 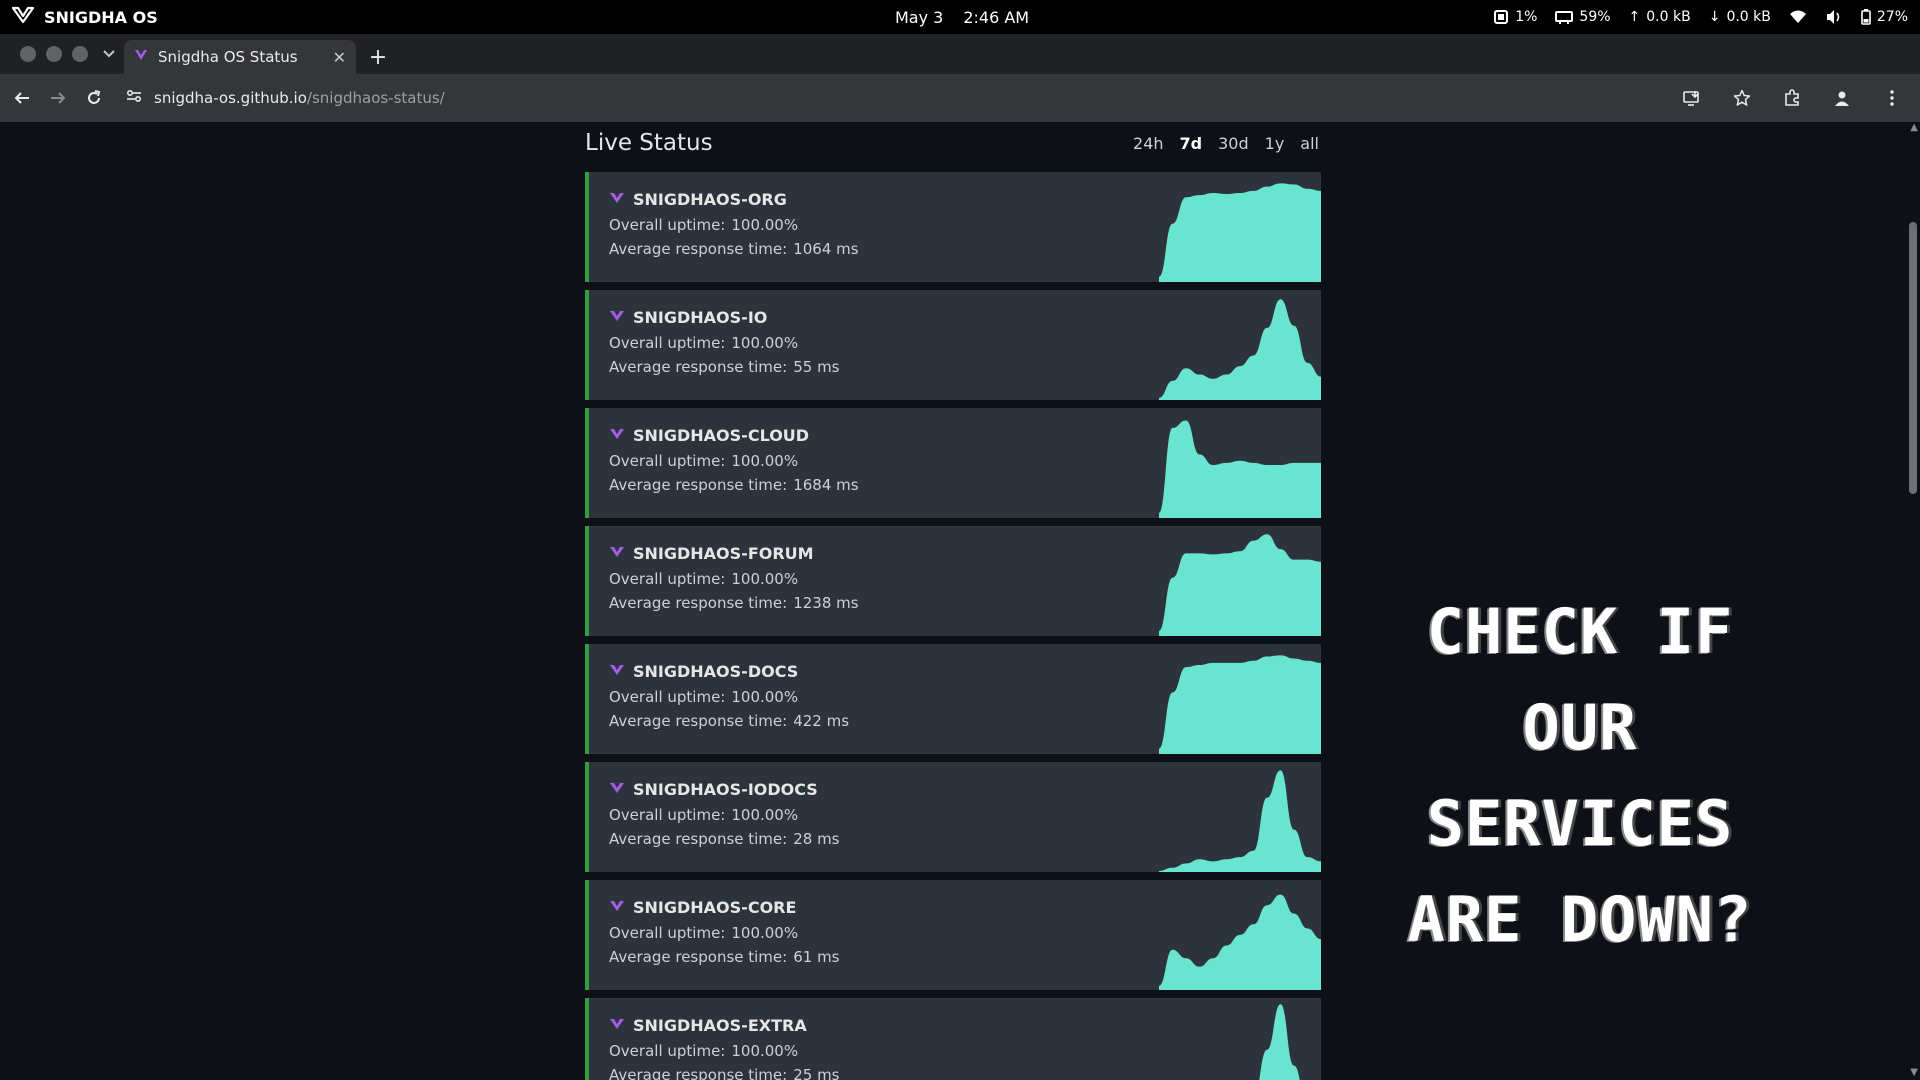 I want to click on tab-favicon-icon, so click(x=141, y=57).